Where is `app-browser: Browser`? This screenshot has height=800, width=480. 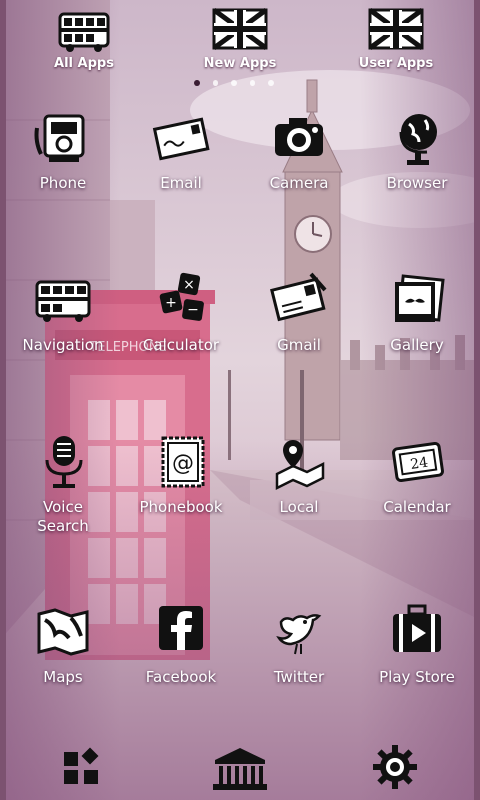
app-browser: Browser is located at coordinates (417, 153).